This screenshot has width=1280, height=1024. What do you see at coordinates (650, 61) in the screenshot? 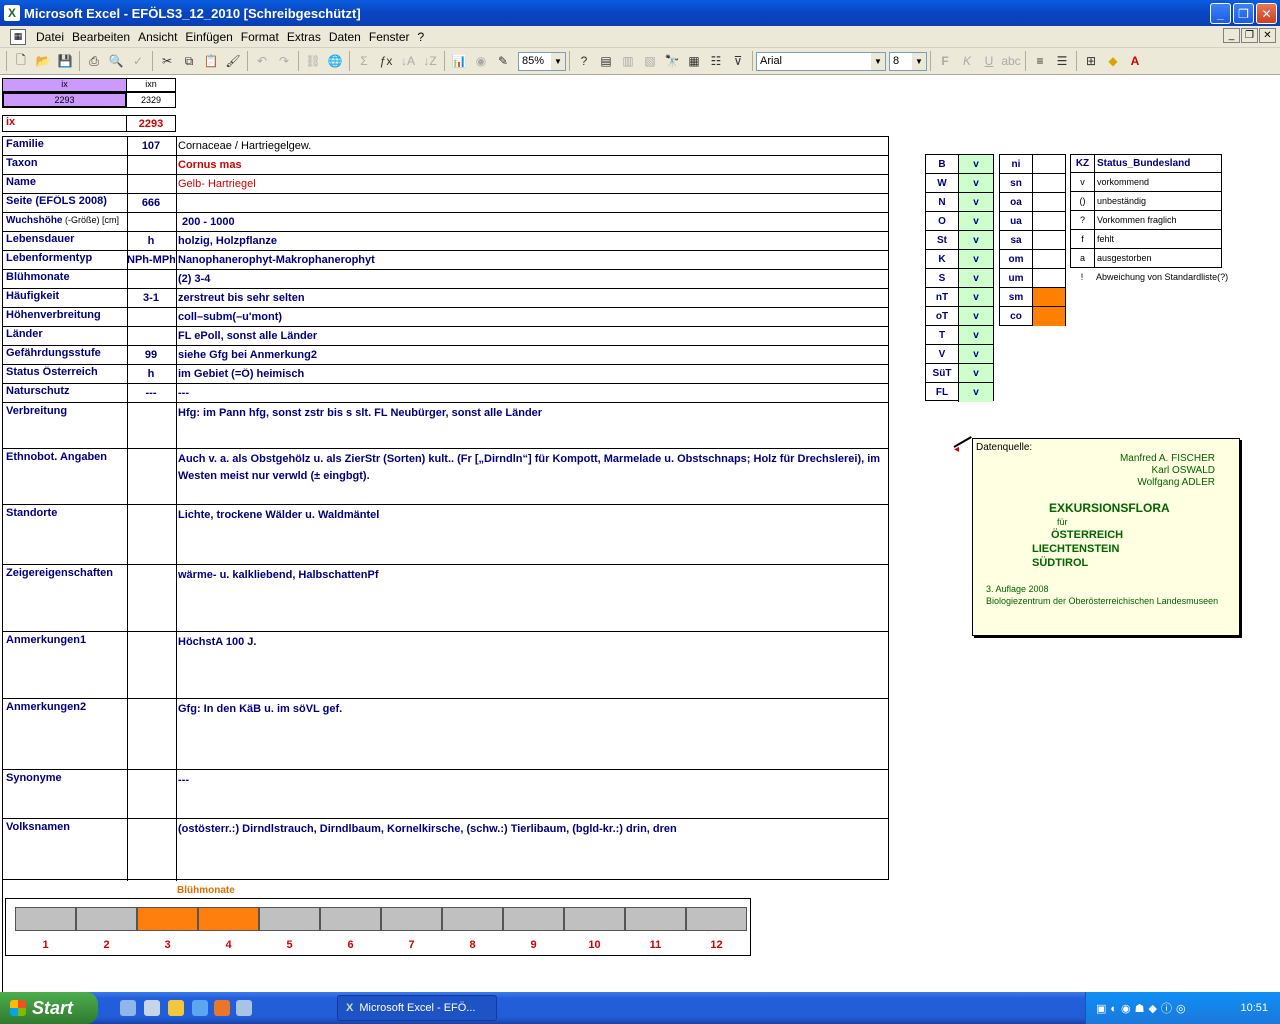
I see `data-icon: ▧` at bounding box center [650, 61].